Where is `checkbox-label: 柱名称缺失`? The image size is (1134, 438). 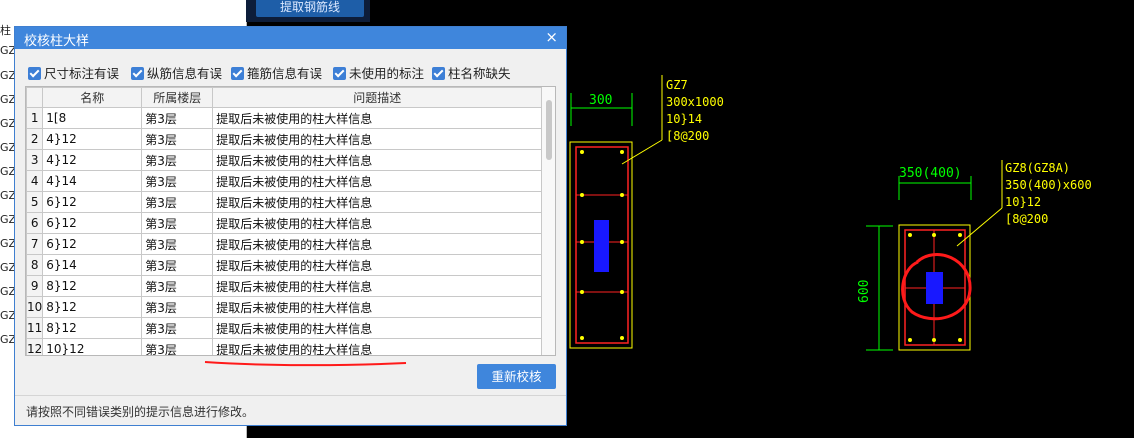 checkbox-label: 柱名称缺失 is located at coordinates (479, 73).